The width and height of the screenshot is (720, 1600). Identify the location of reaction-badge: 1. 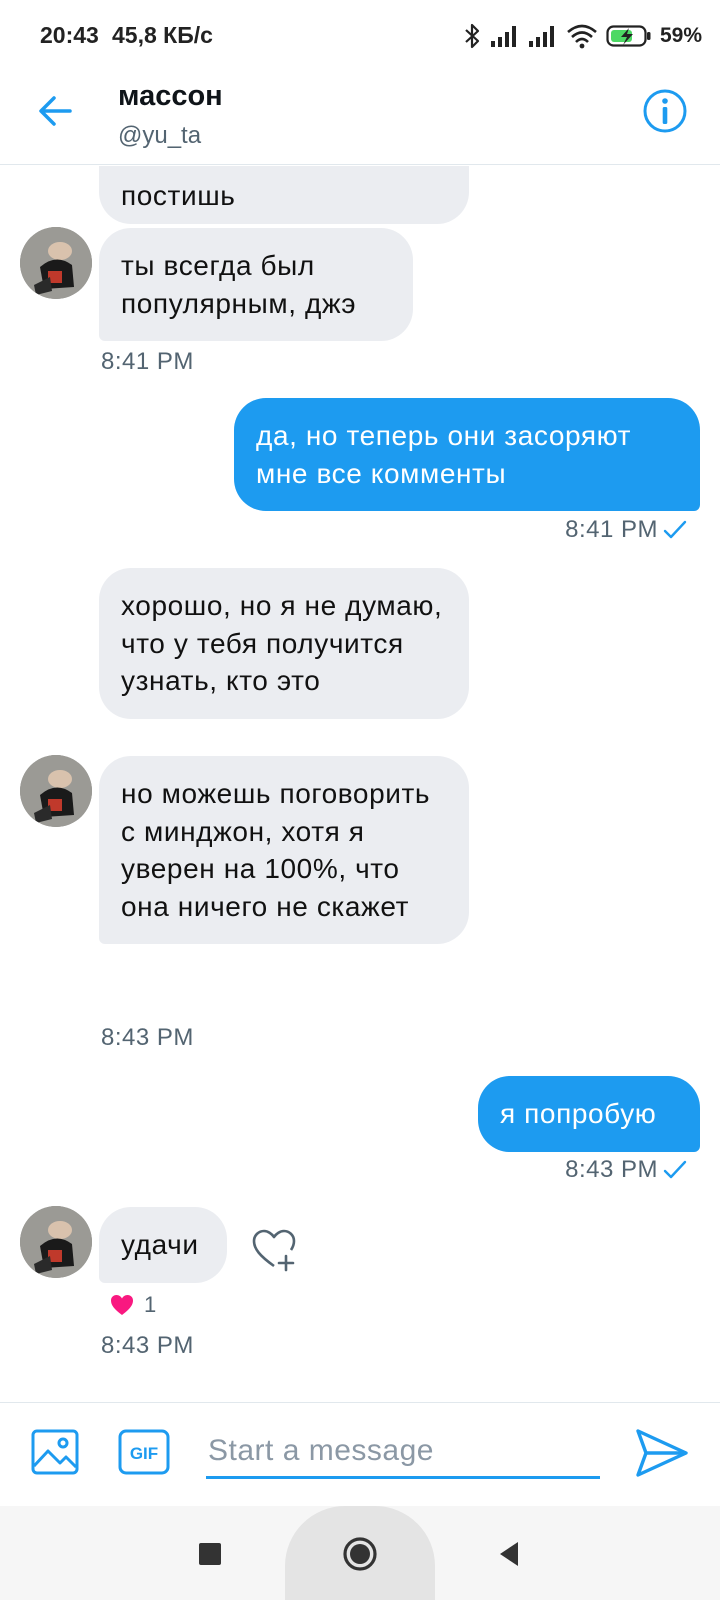
(133, 1305).